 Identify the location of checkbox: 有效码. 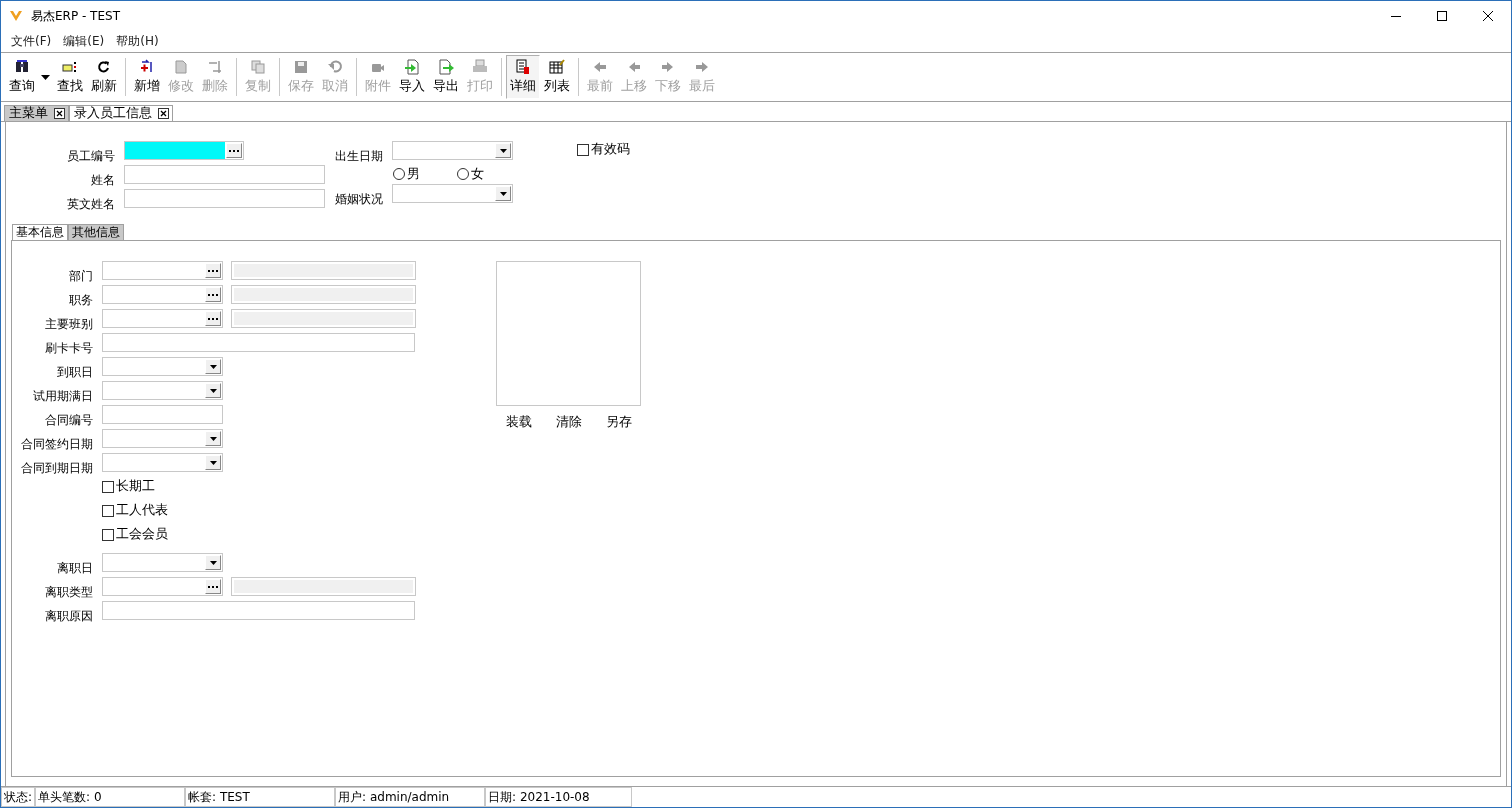
(603, 149).